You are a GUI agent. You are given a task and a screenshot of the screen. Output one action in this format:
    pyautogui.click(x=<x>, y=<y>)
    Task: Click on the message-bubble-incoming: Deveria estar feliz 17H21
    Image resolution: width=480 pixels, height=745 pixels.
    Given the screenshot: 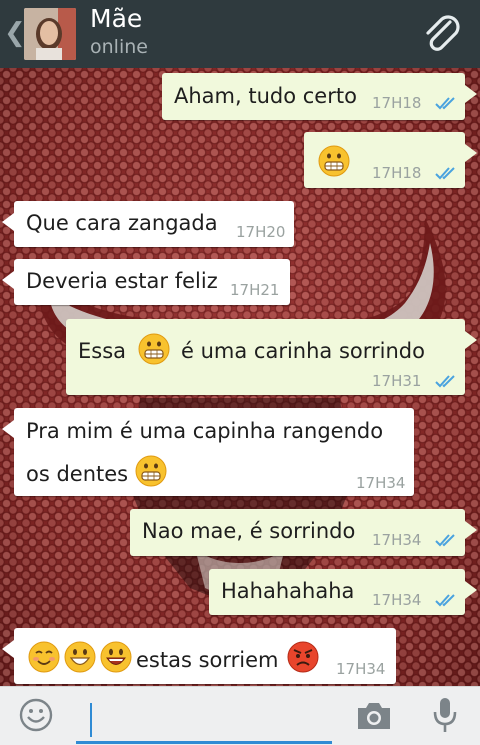 What is the action you would take?
    pyautogui.click(x=146, y=282)
    